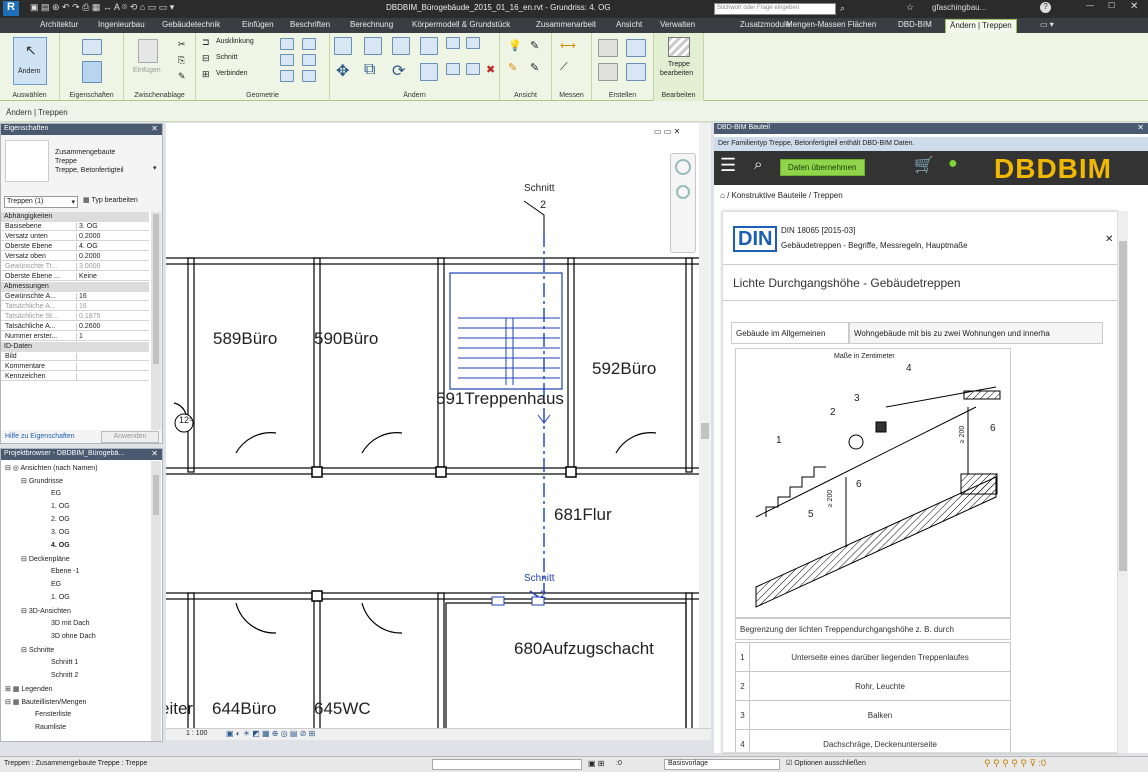  I want to click on prop-value: 4. OG, so click(111, 247).